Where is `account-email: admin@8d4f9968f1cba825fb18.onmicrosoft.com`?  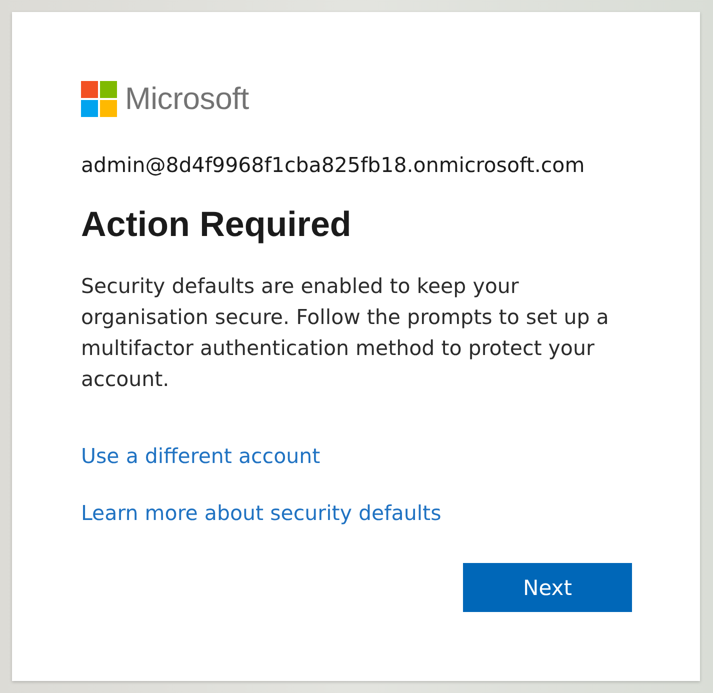
account-email: admin@8d4f9968f1cba825fb18.onmicrosoft.com is located at coordinates (333, 165).